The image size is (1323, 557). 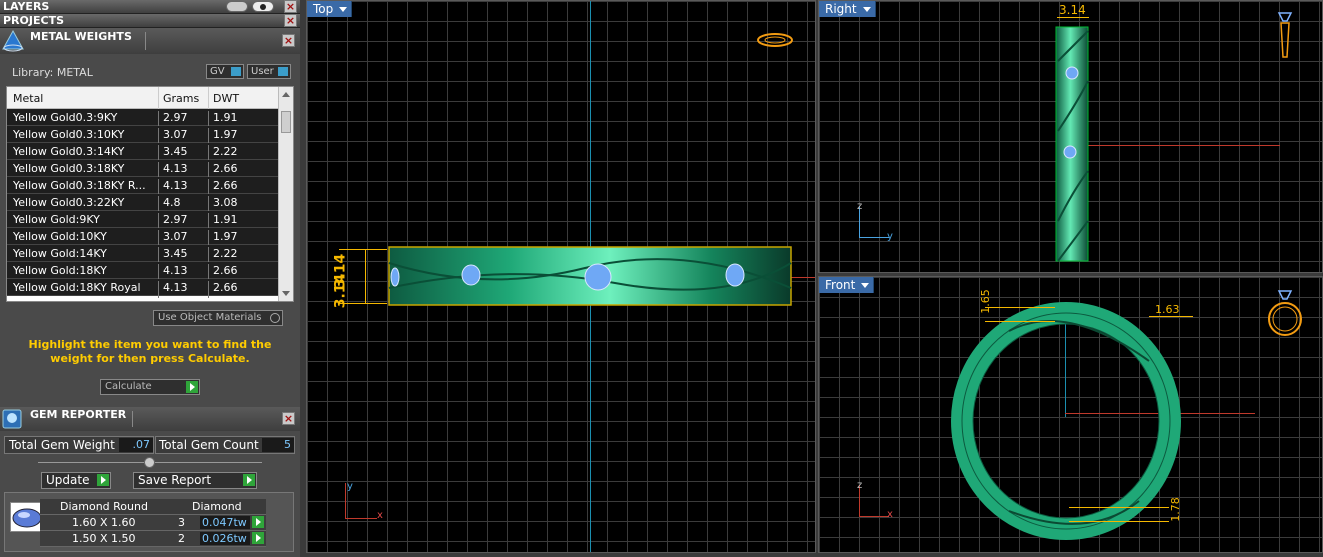 What do you see at coordinates (150, 21) in the screenshot?
I see `projects-header: PROJECTS ×` at bounding box center [150, 21].